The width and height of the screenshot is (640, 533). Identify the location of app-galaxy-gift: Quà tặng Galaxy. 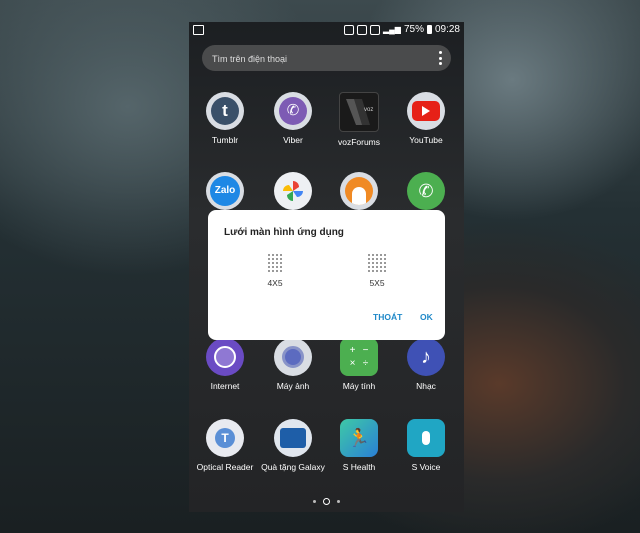
(293, 445).